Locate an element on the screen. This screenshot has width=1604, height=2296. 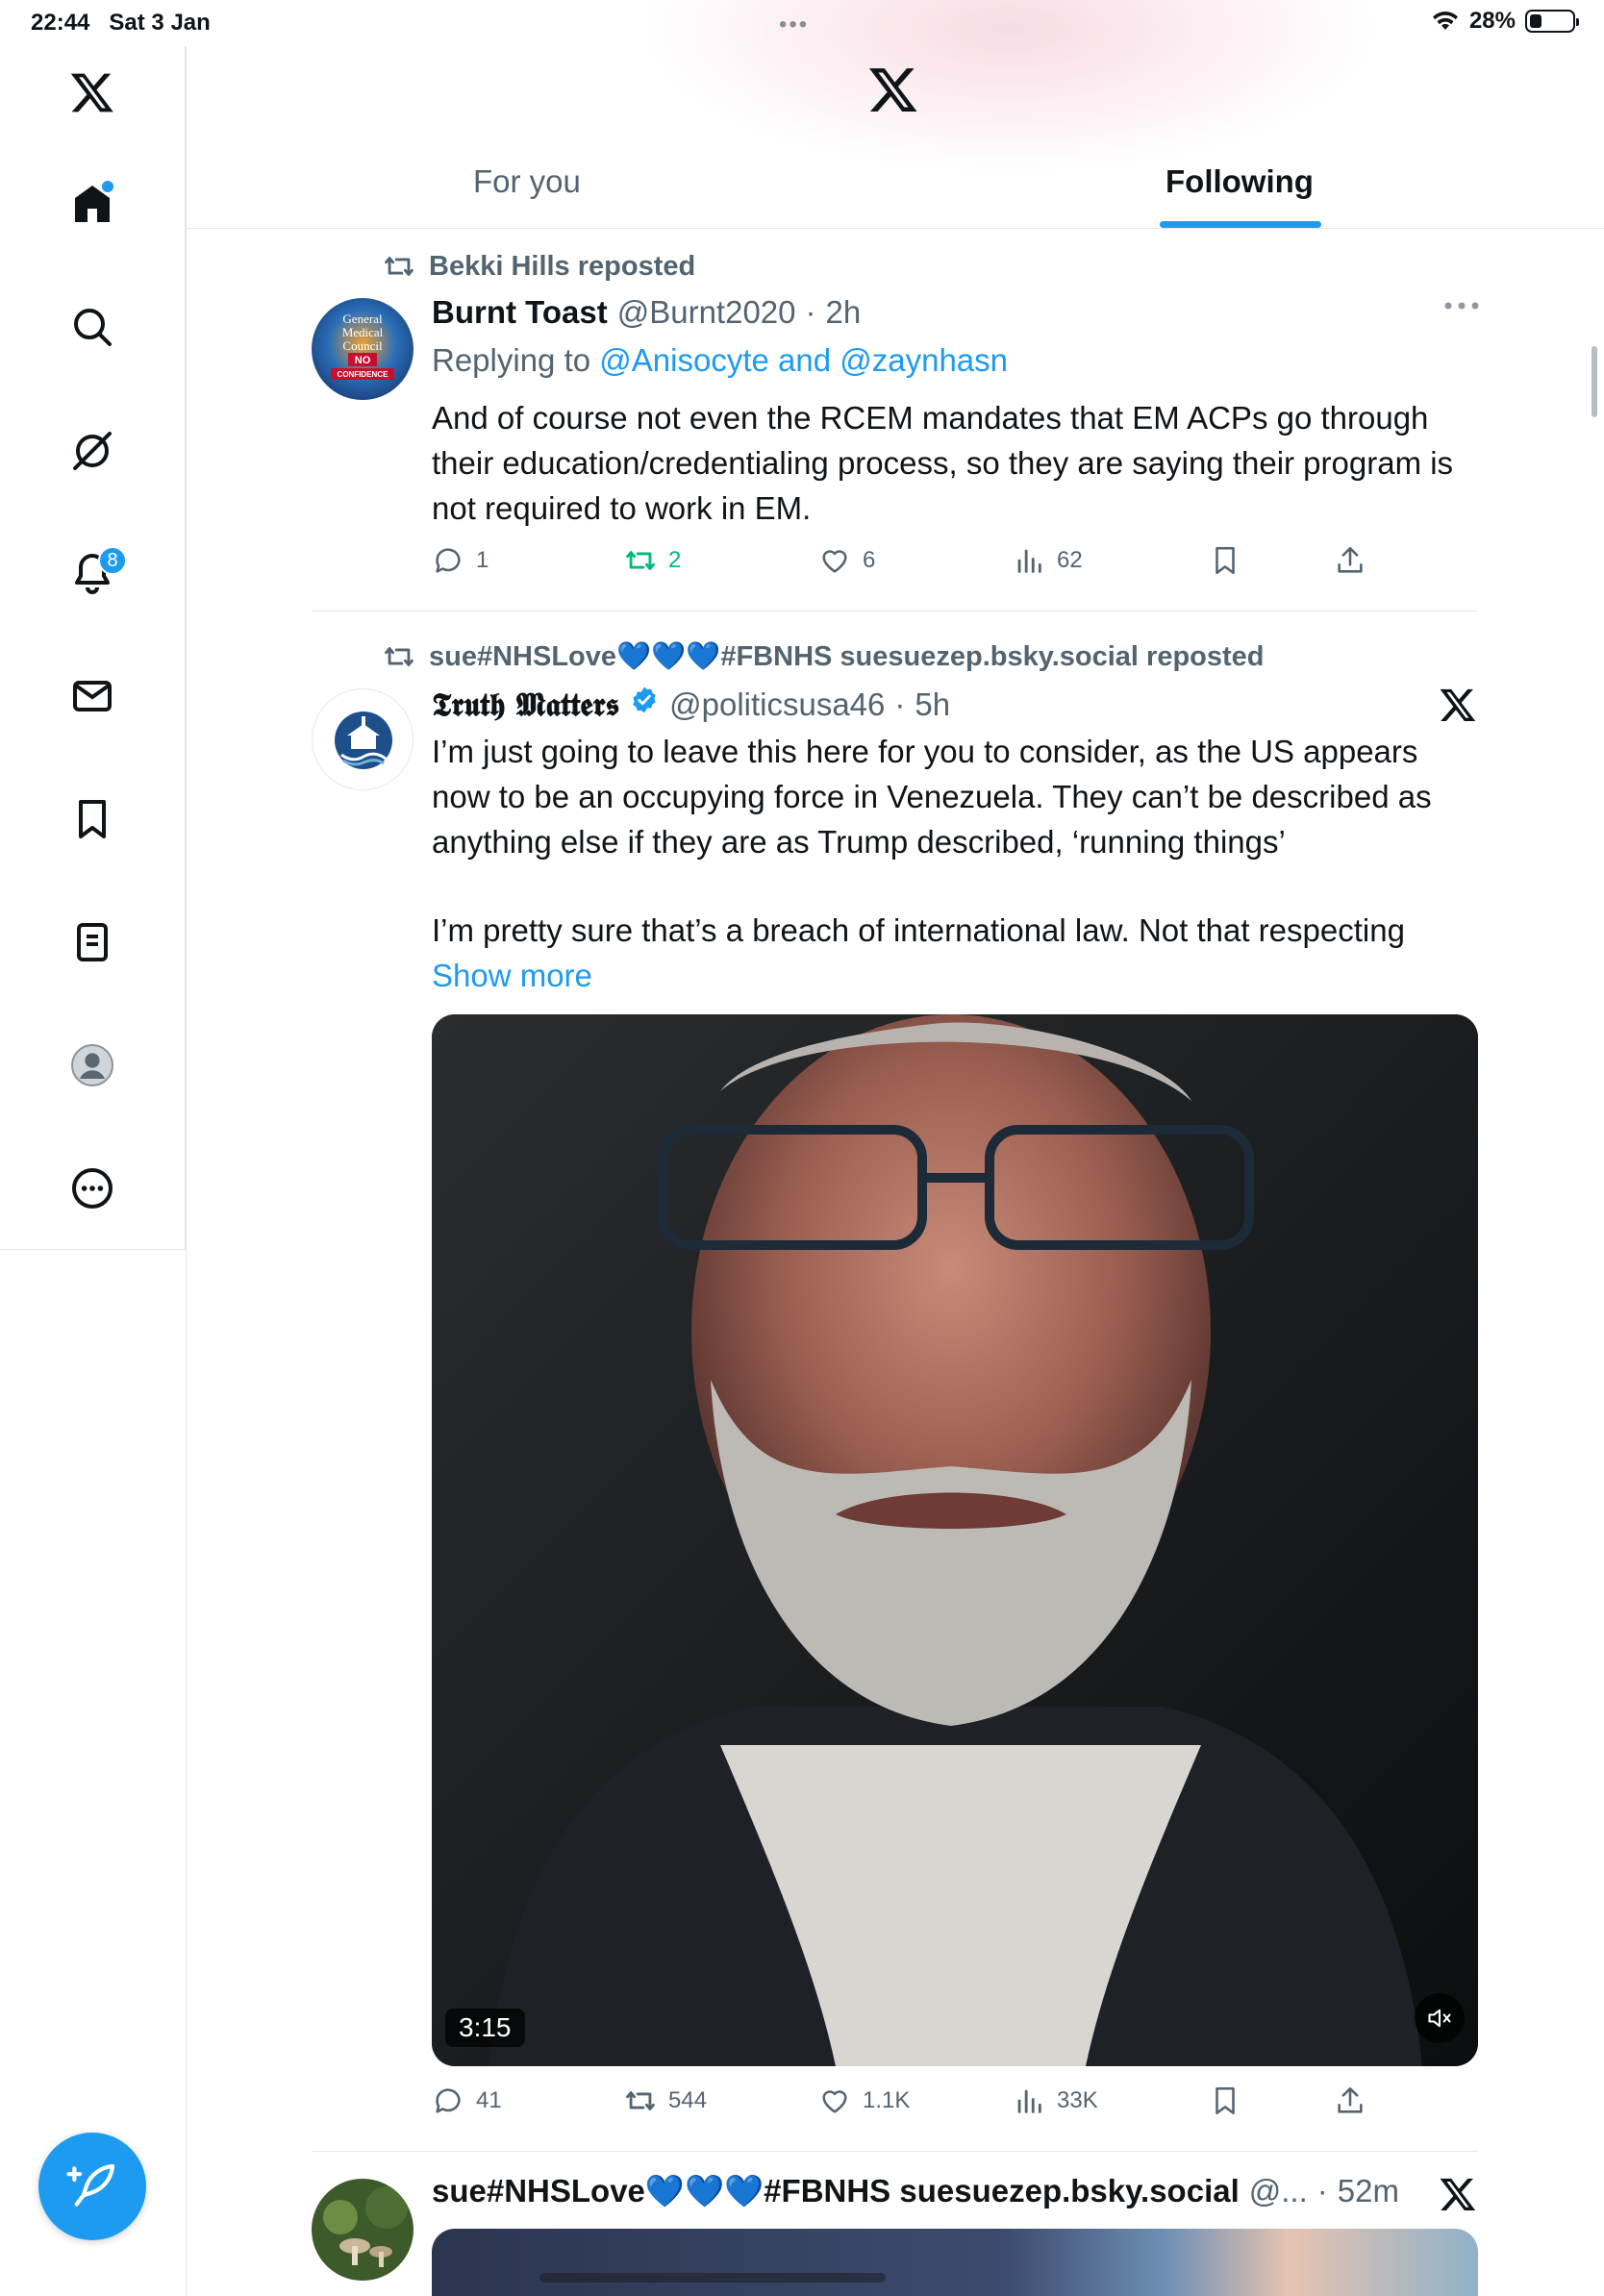
repost-context: Bekki Hills reposted is located at coordinates (539, 266).